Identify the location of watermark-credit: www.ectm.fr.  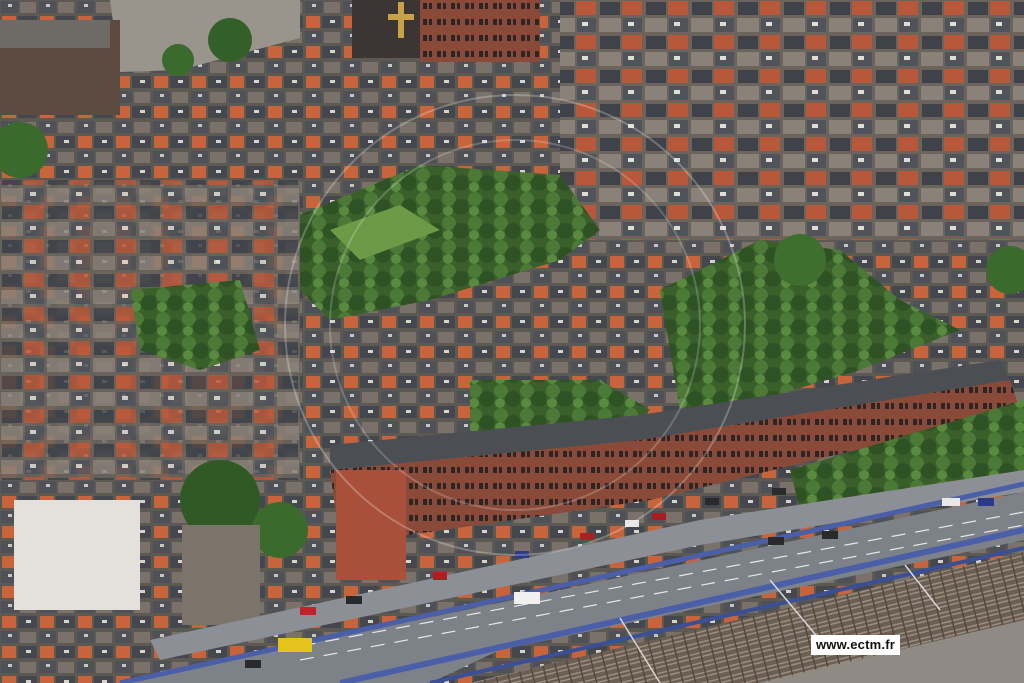
(855, 645).